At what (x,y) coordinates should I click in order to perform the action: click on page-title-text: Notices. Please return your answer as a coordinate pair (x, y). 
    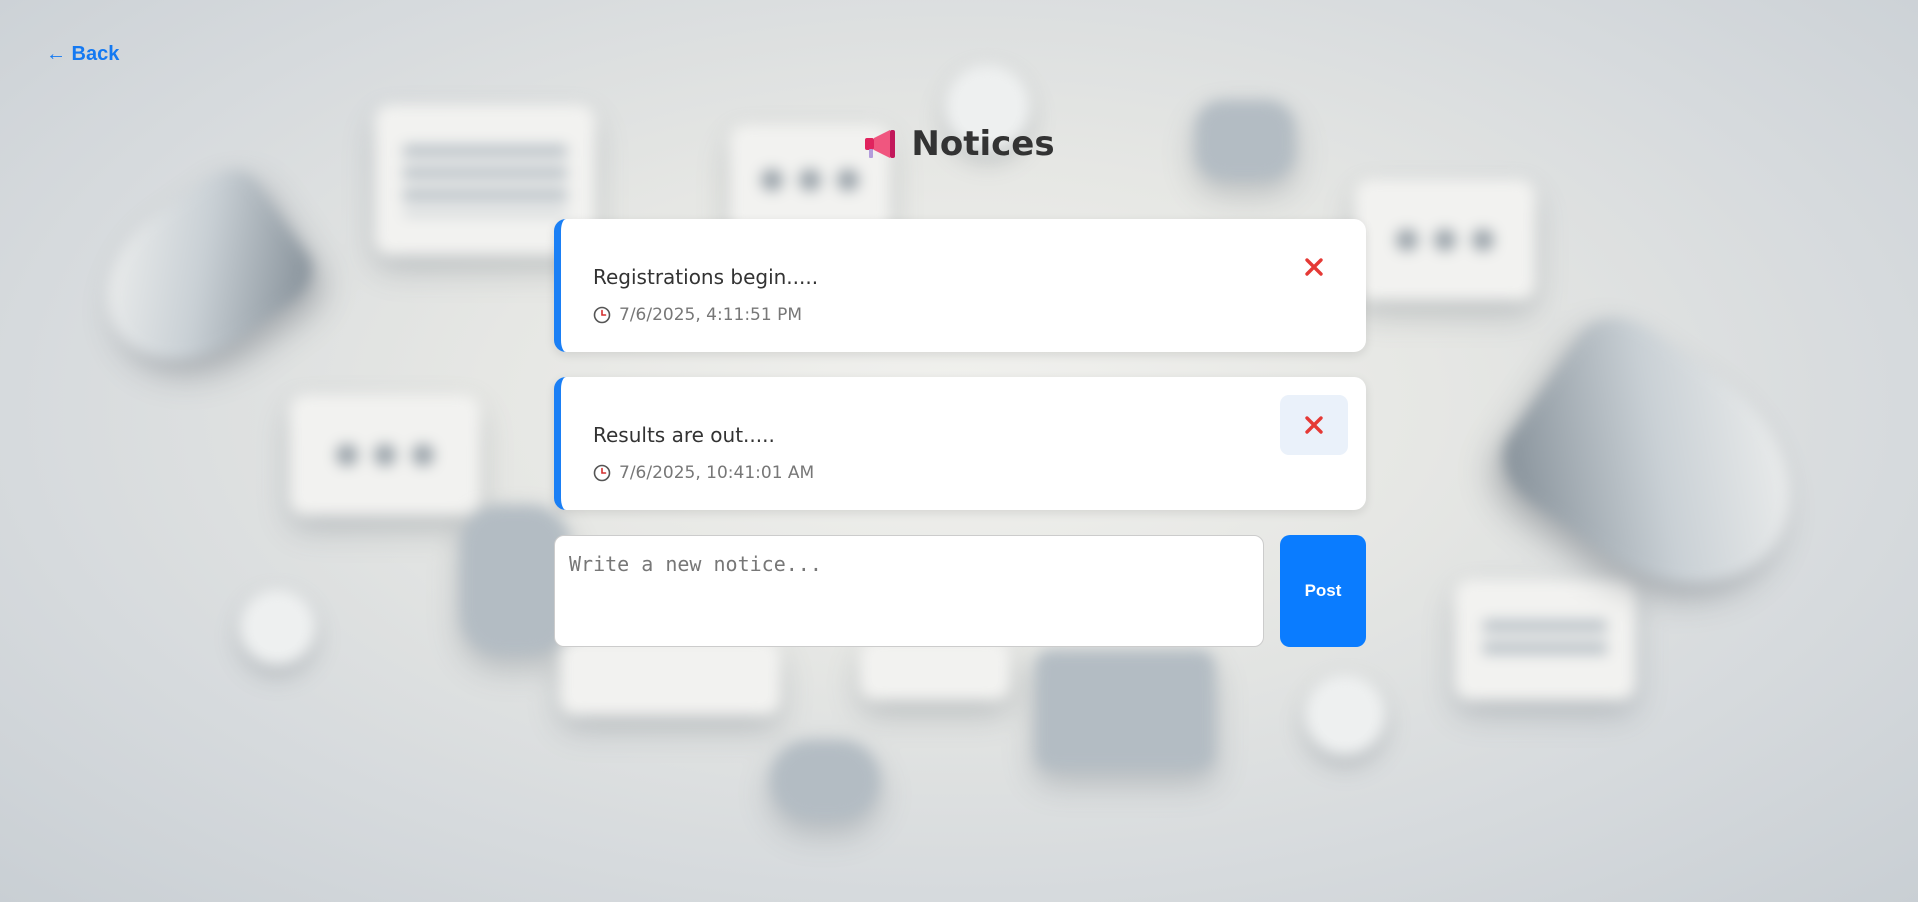
    Looking at the image, I should click on (983, 144).